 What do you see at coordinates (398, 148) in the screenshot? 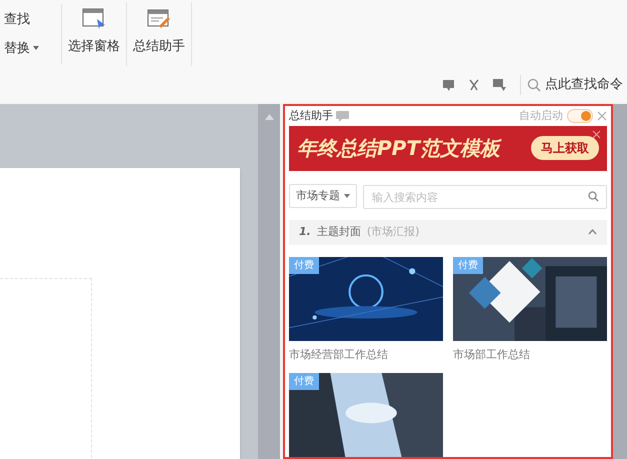
I see `banner-headline: 年终总结PPT范文模板` at bounding box center [398, 148].